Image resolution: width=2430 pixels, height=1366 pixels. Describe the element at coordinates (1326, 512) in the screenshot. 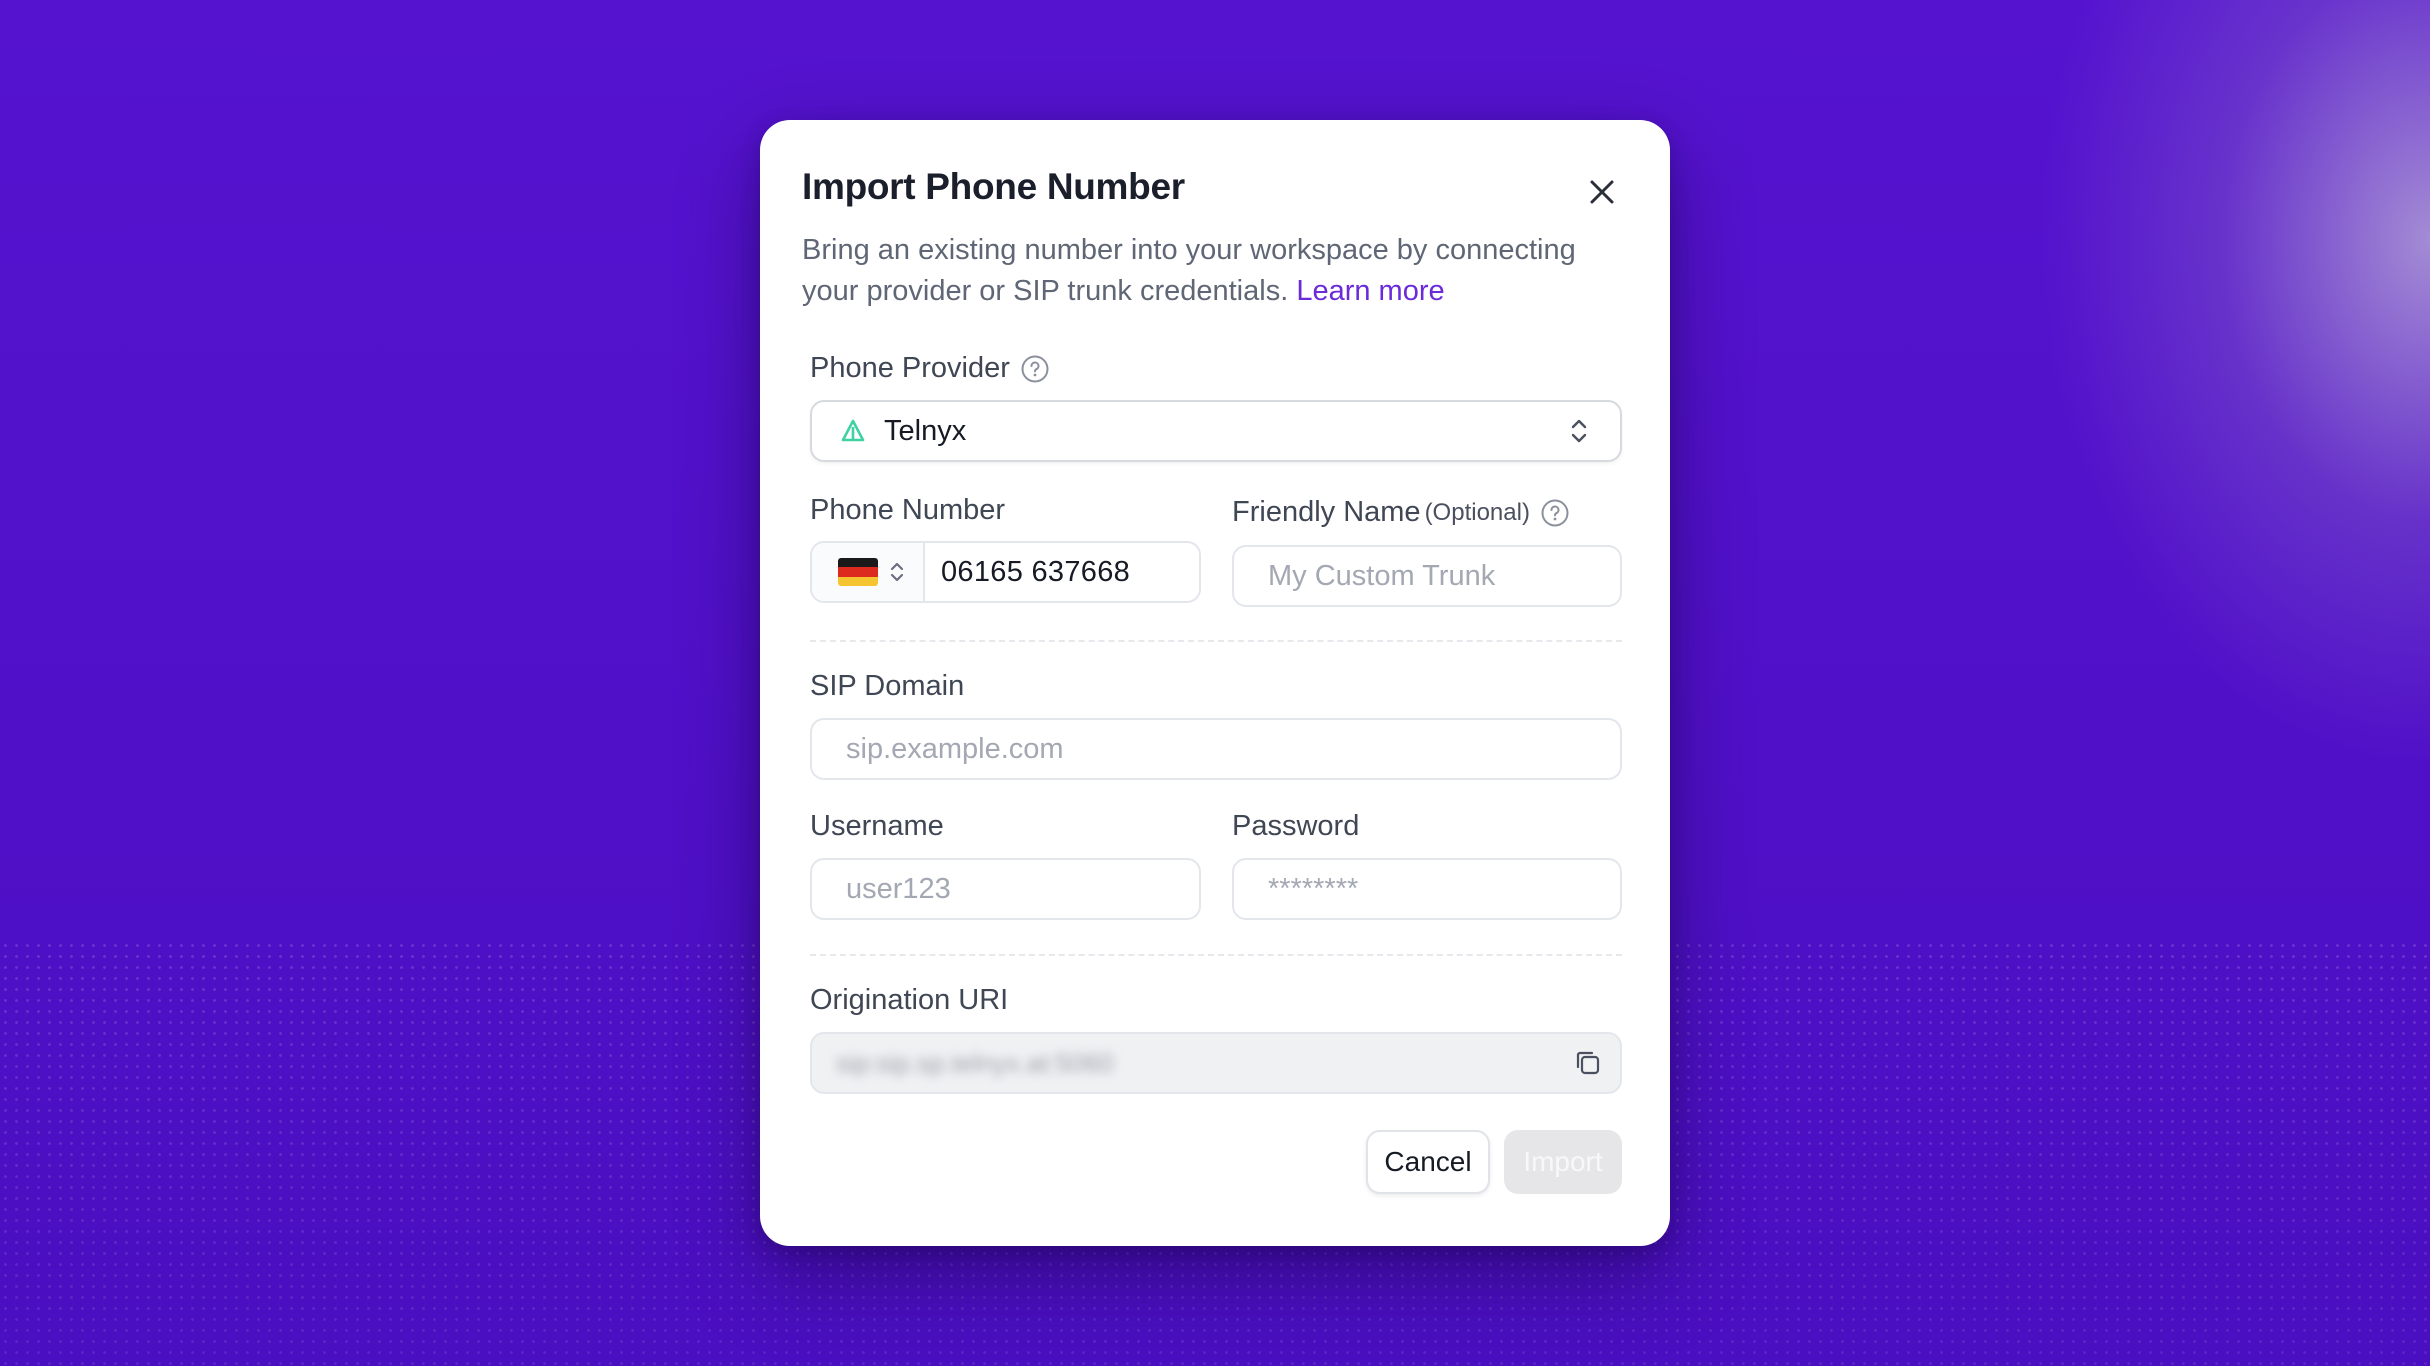

I see `friendly-name-label-text: Friendly Name` at that location.